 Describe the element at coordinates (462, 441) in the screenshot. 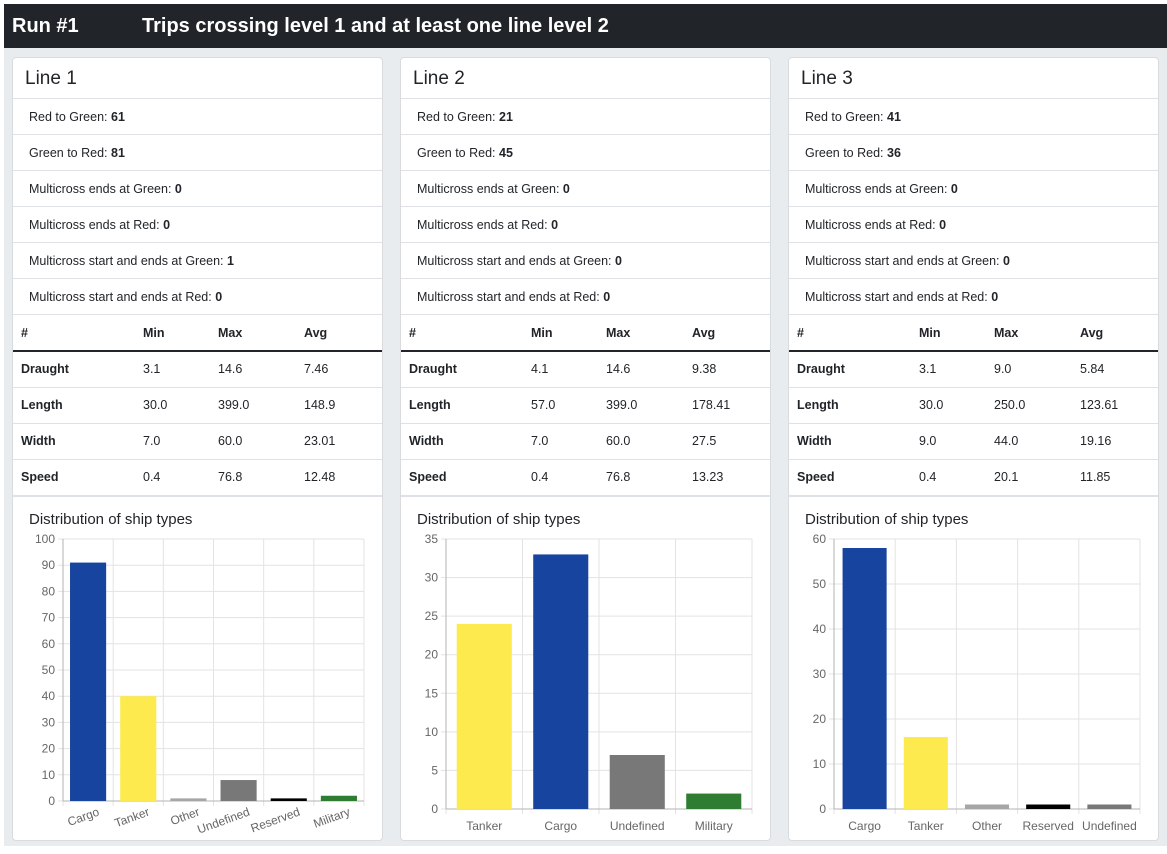

I see `metric-name: Width` at that location.